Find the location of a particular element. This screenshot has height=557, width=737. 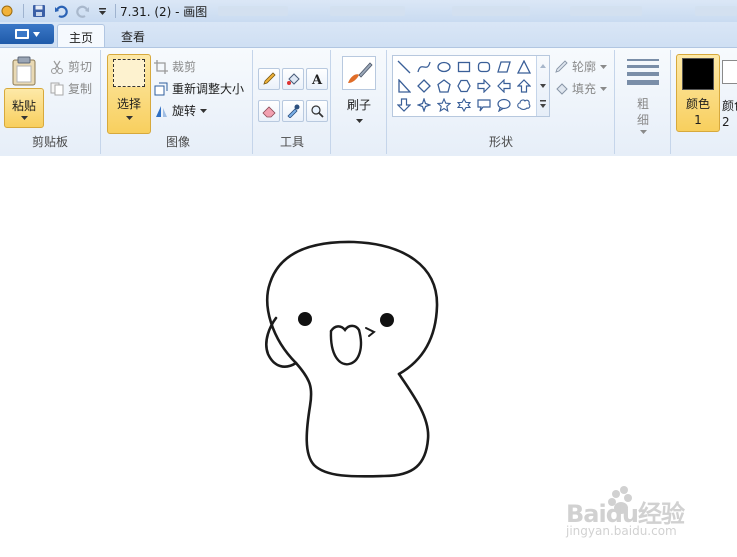

select-label: 选择 is located at coordinates (128, 104).